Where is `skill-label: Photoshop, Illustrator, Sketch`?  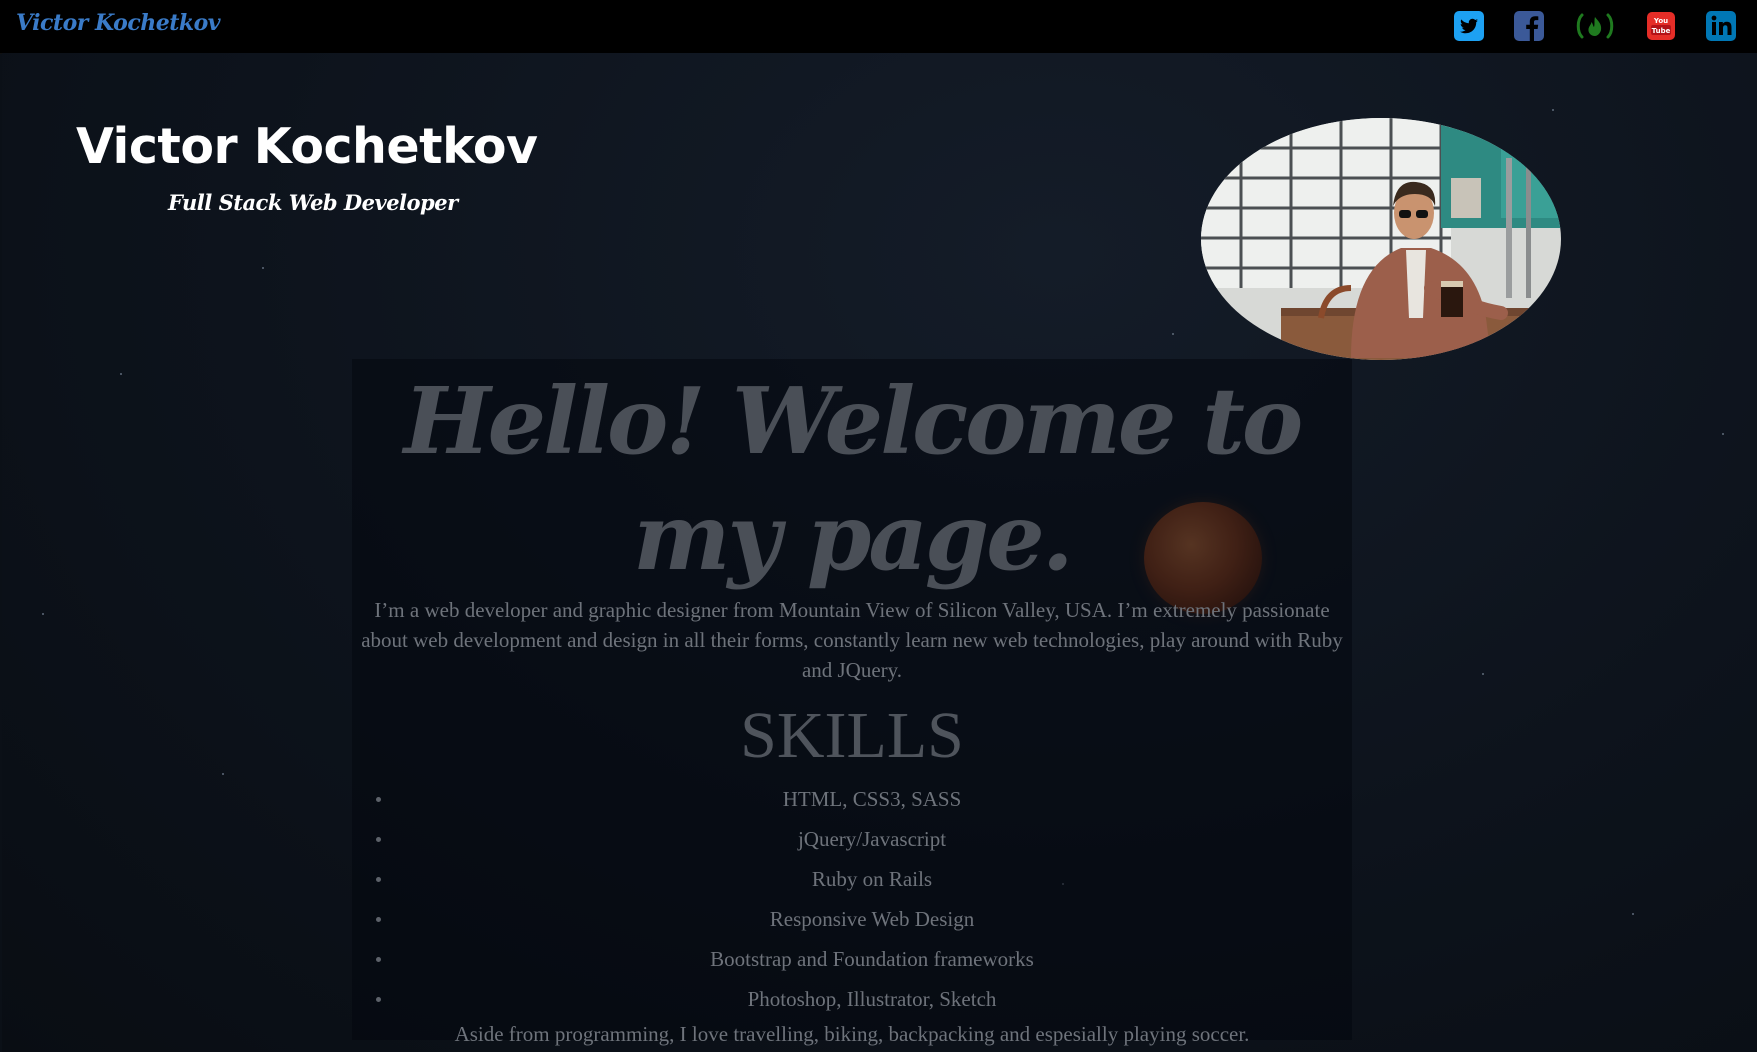 skill-label: Photoshop, Illustrator, Sketch is located at coordinates (872, 999).